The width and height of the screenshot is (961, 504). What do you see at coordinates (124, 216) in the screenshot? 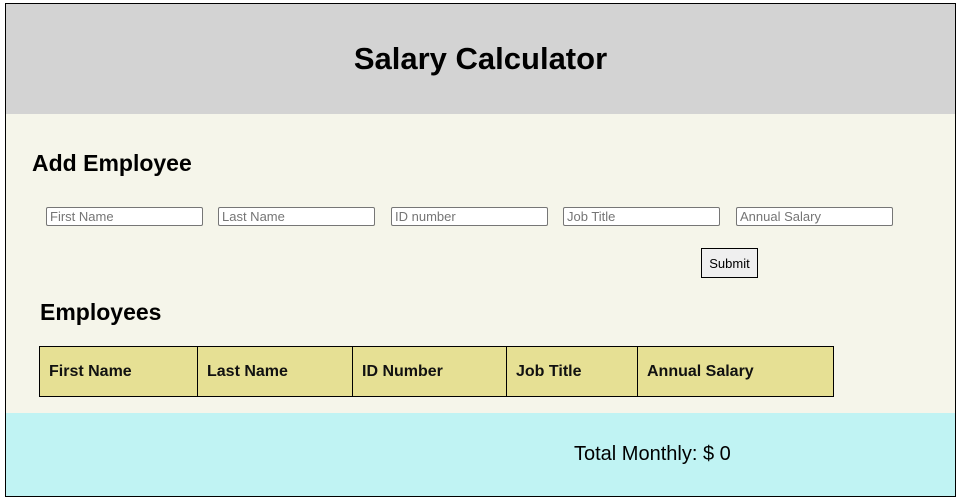
I see `first-name-input` at bounding box center [124, 216].